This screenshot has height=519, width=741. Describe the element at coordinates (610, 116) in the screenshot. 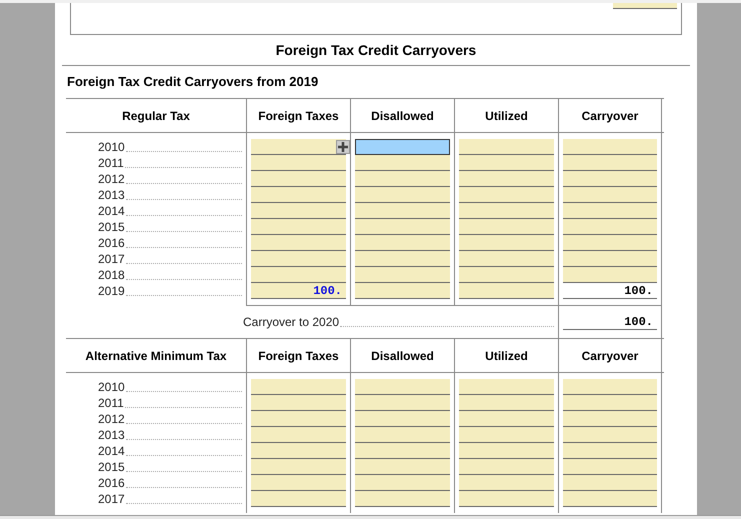

I see `column-header: Carryover` at that location.